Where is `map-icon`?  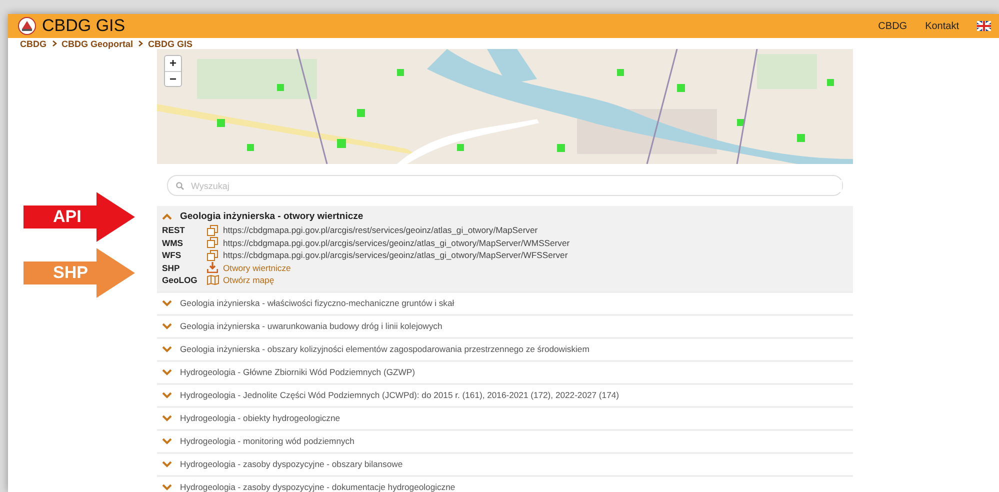 map-icon is located at coordinates (213, 280).